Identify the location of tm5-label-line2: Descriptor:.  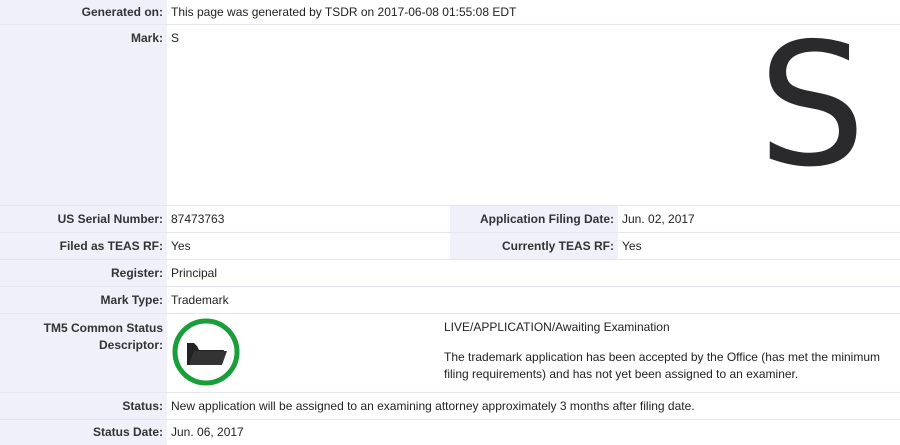
(130, 345).